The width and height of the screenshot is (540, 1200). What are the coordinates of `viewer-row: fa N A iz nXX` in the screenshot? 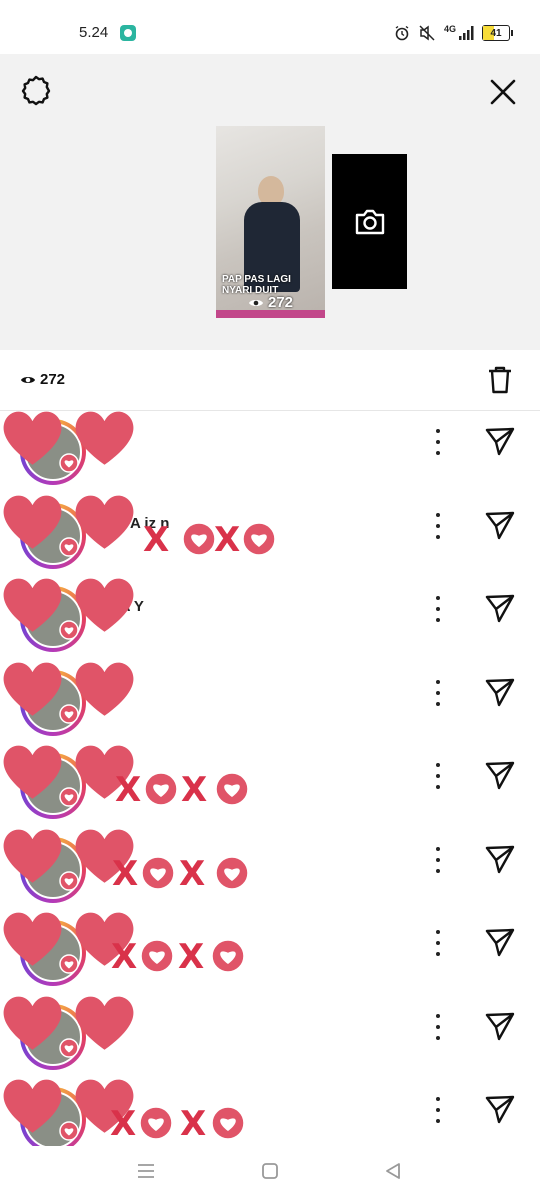 It's located at (270, 537).